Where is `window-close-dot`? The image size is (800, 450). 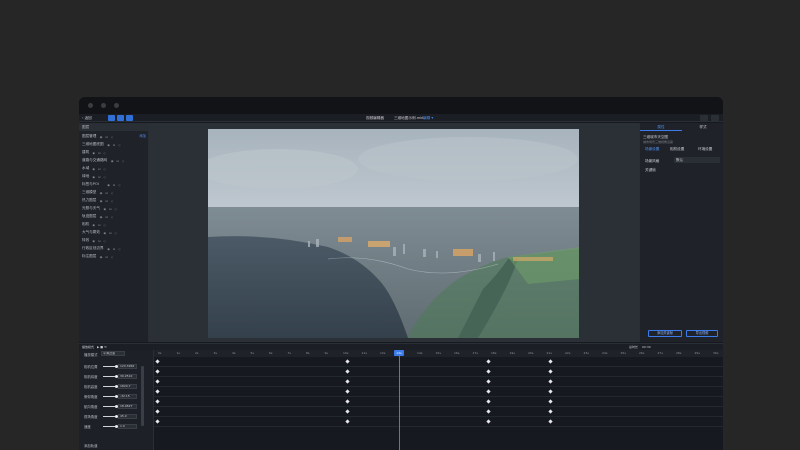
window-close-dot is located at coordinates (90, 105).